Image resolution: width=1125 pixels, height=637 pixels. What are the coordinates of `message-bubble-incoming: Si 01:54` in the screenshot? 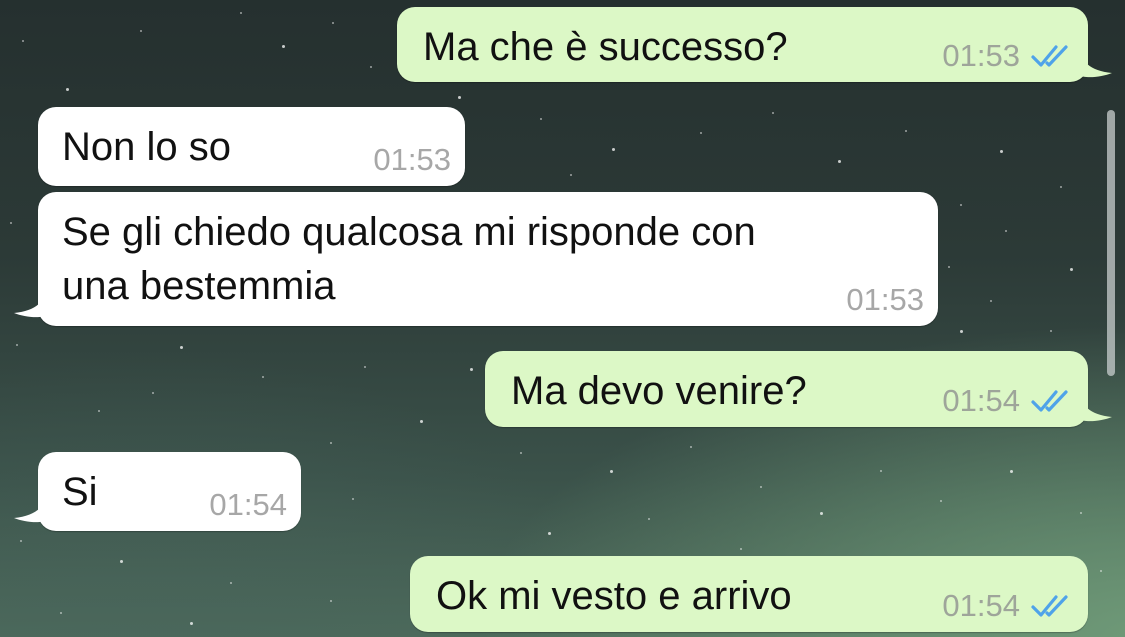 It's located at (157, 491).